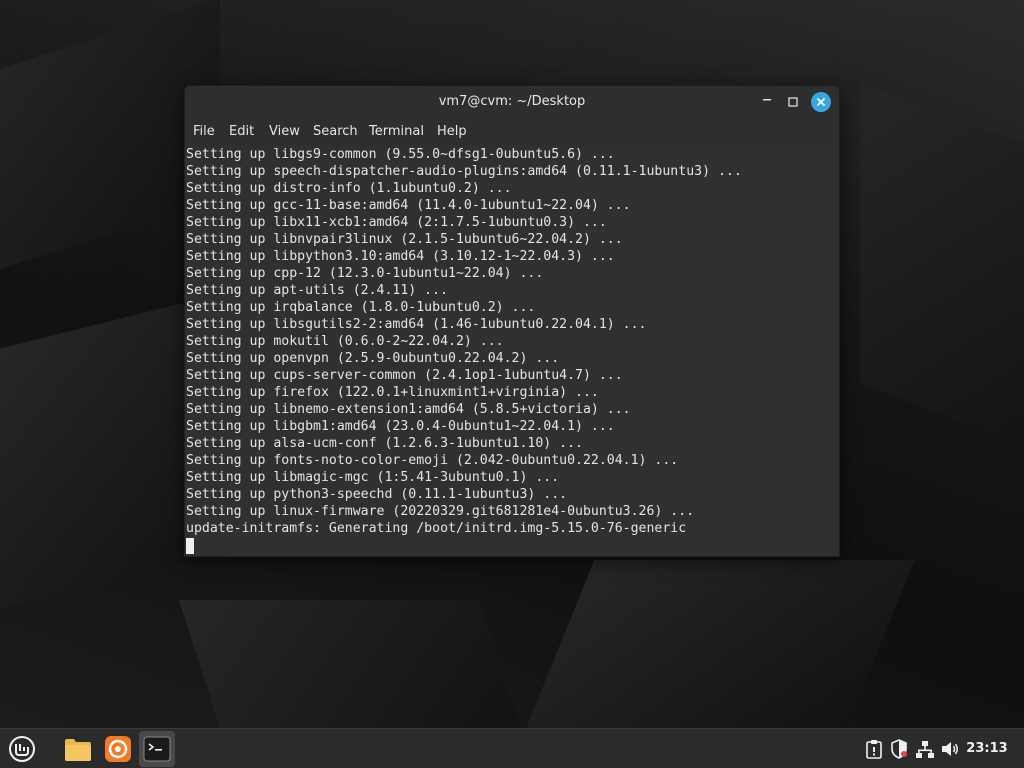  I want to click on menu-terminal: Terminal, so click(396, 132).